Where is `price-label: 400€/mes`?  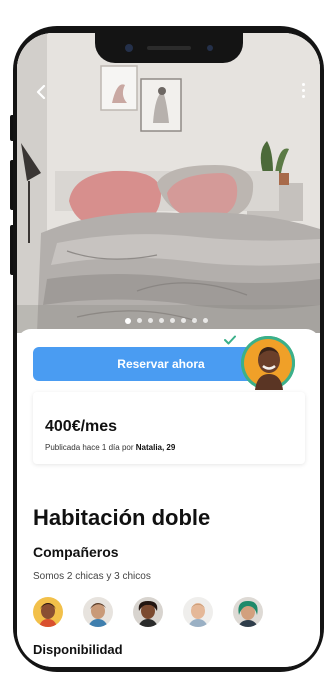 price-label: 400€/mes is located at coordinates (81, 426).